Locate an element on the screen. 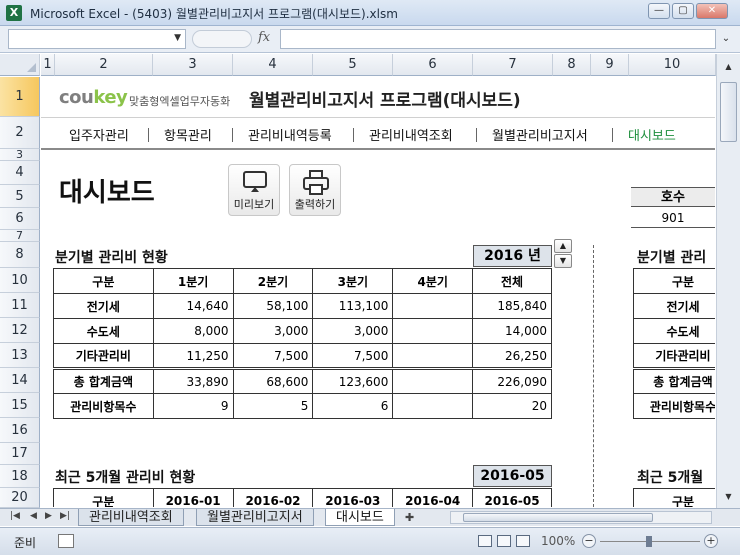 The width and height of the screenshot is (740, 555). nav-item-fee-inquiry: 관리비내역조회 is located at coordinates (411, 134).